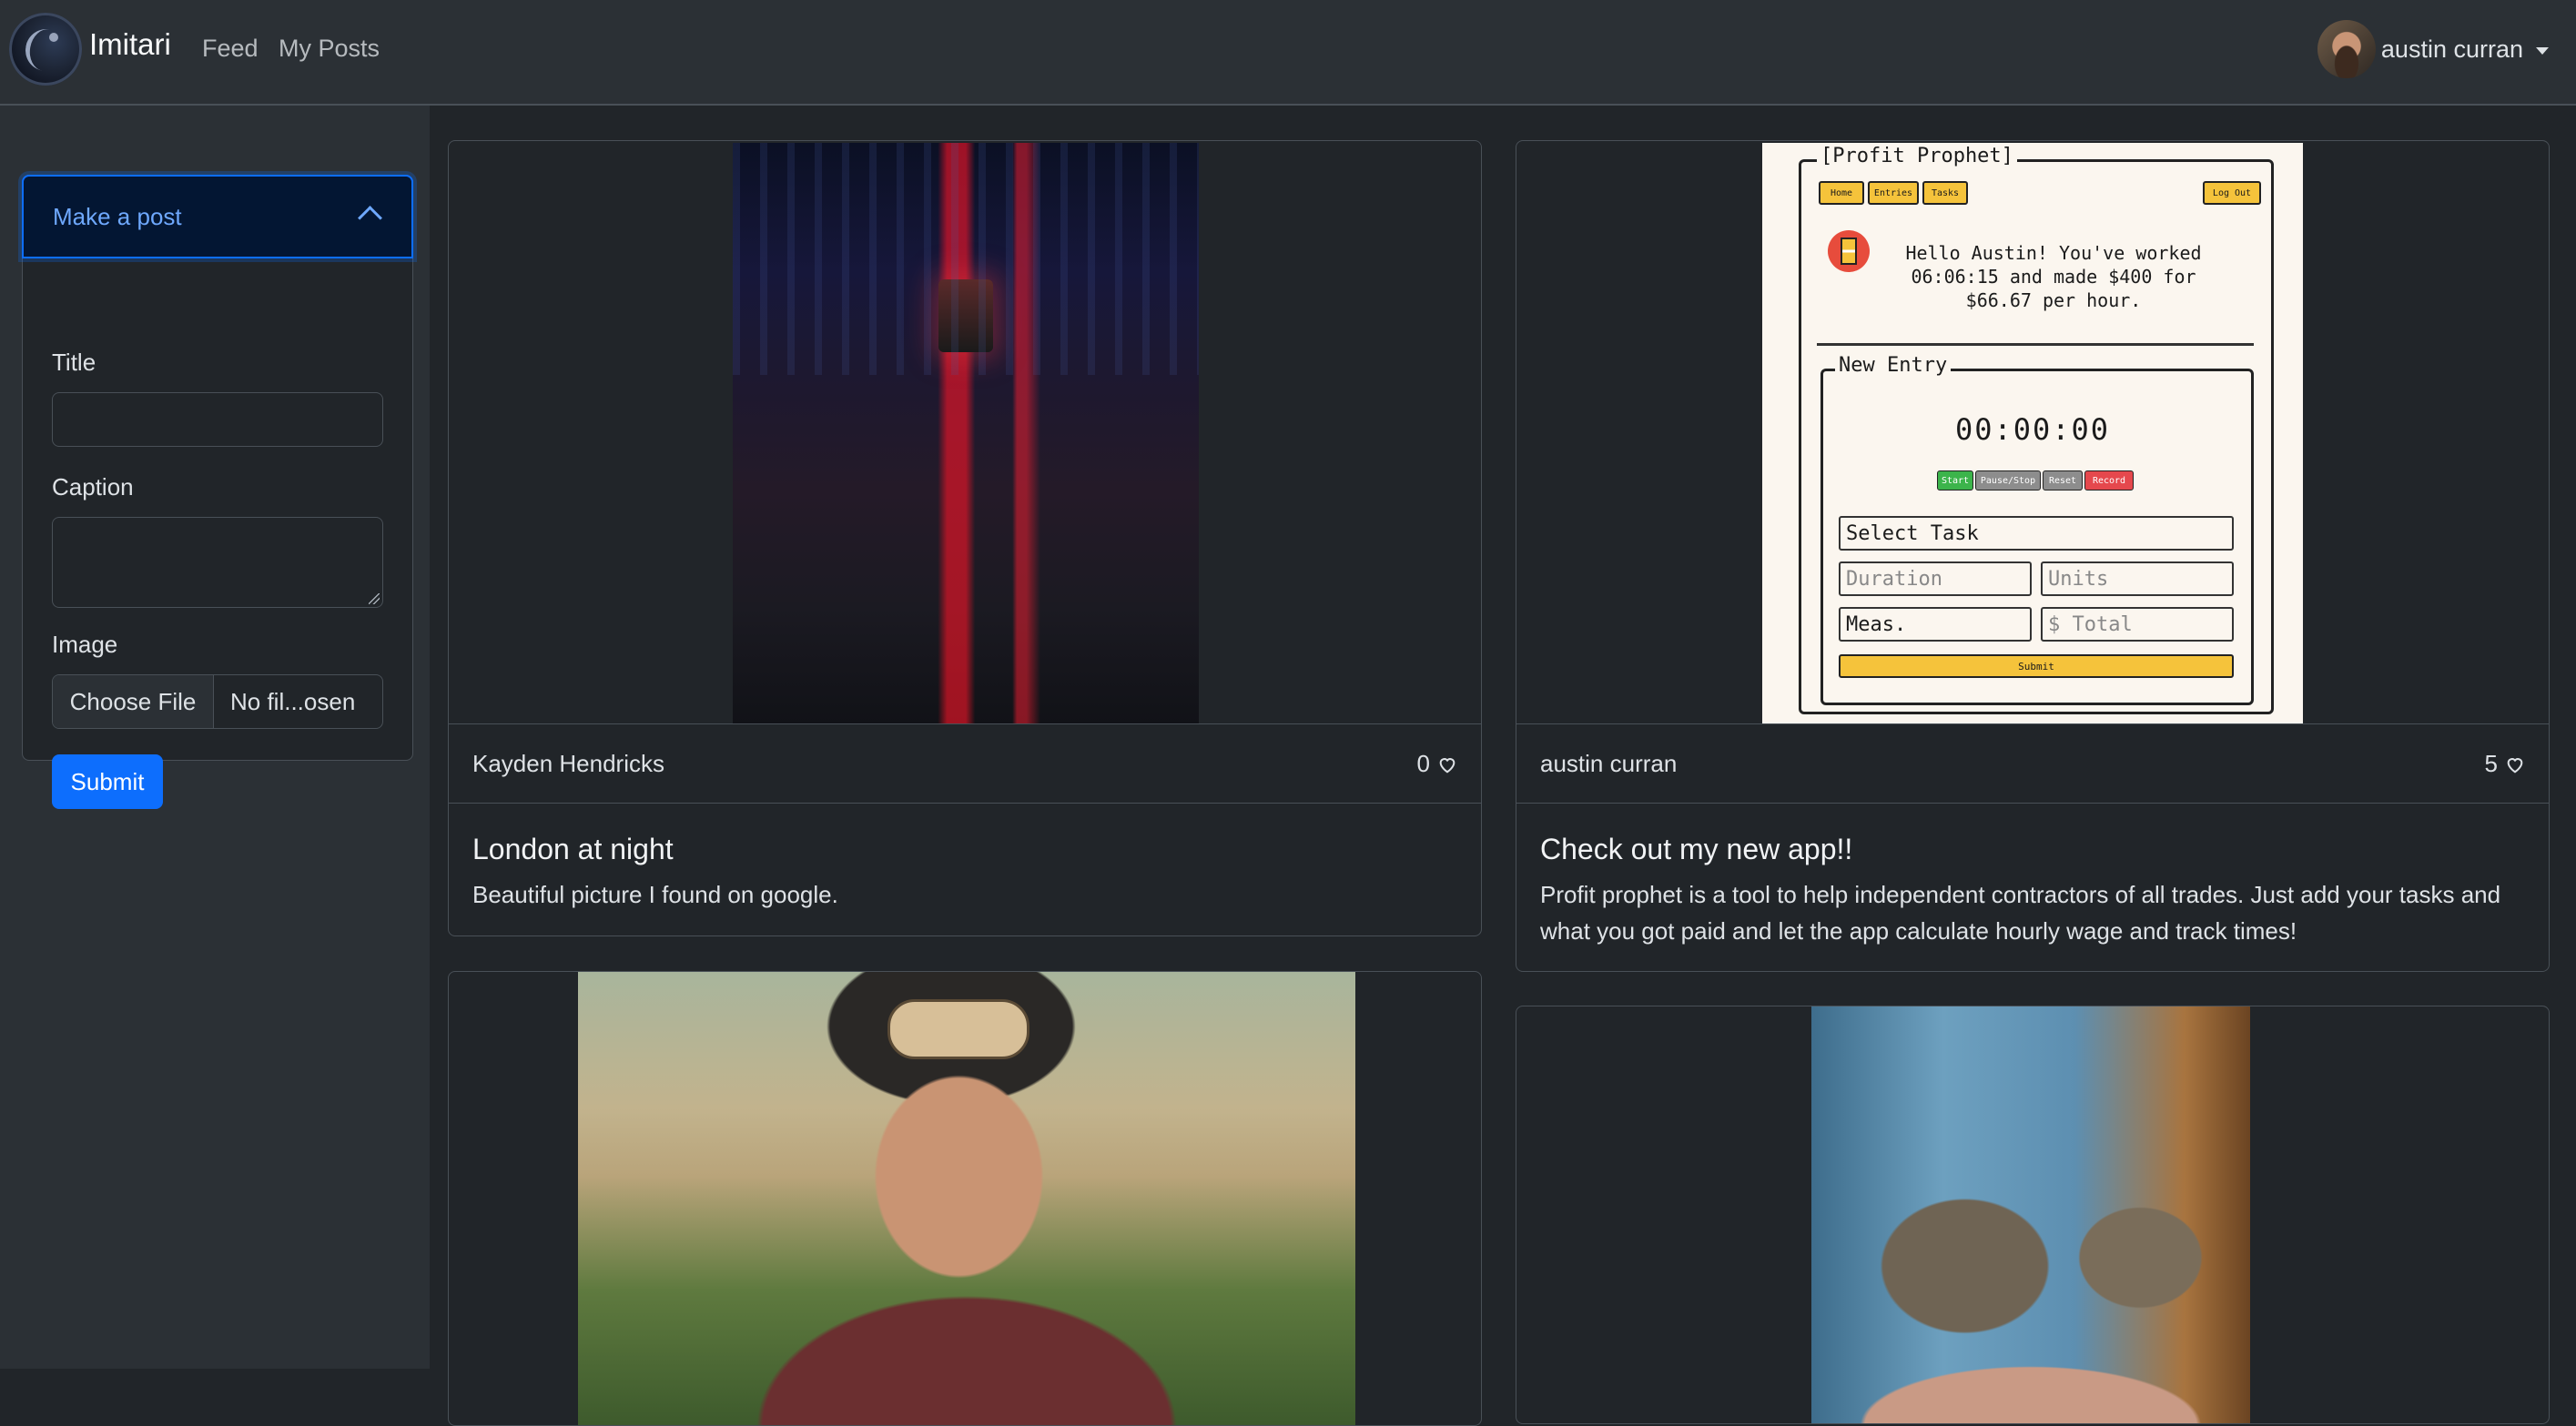 This screenshot has height=1426, width=2576. Describe the element at coordinates (2137, 624) in the screenshot. I see `app-total-field: $ Total` at that location.